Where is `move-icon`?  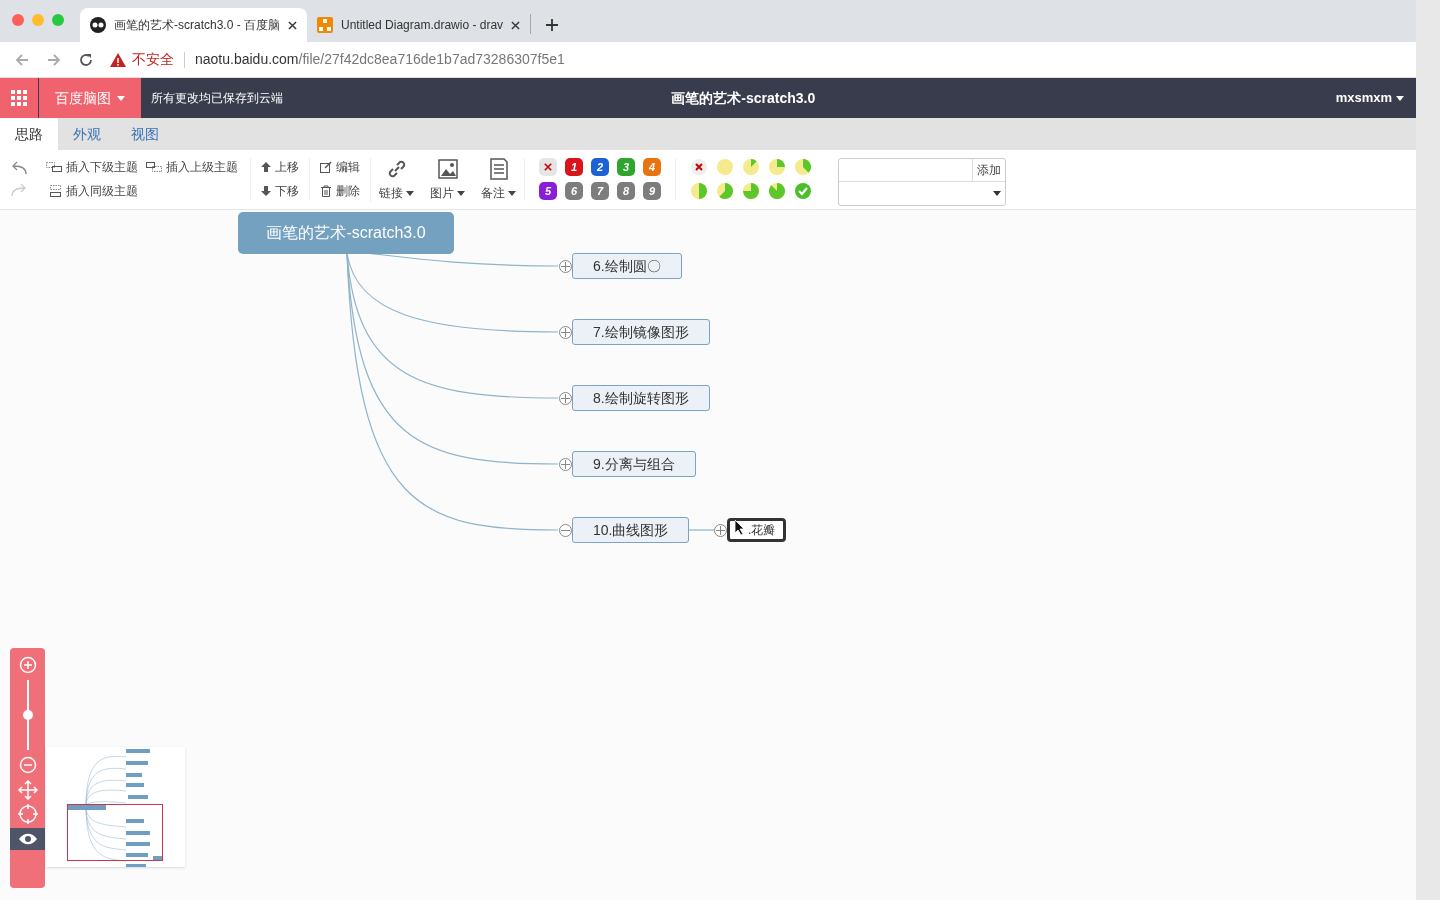
move-icon is located at coordinates (27, 790).